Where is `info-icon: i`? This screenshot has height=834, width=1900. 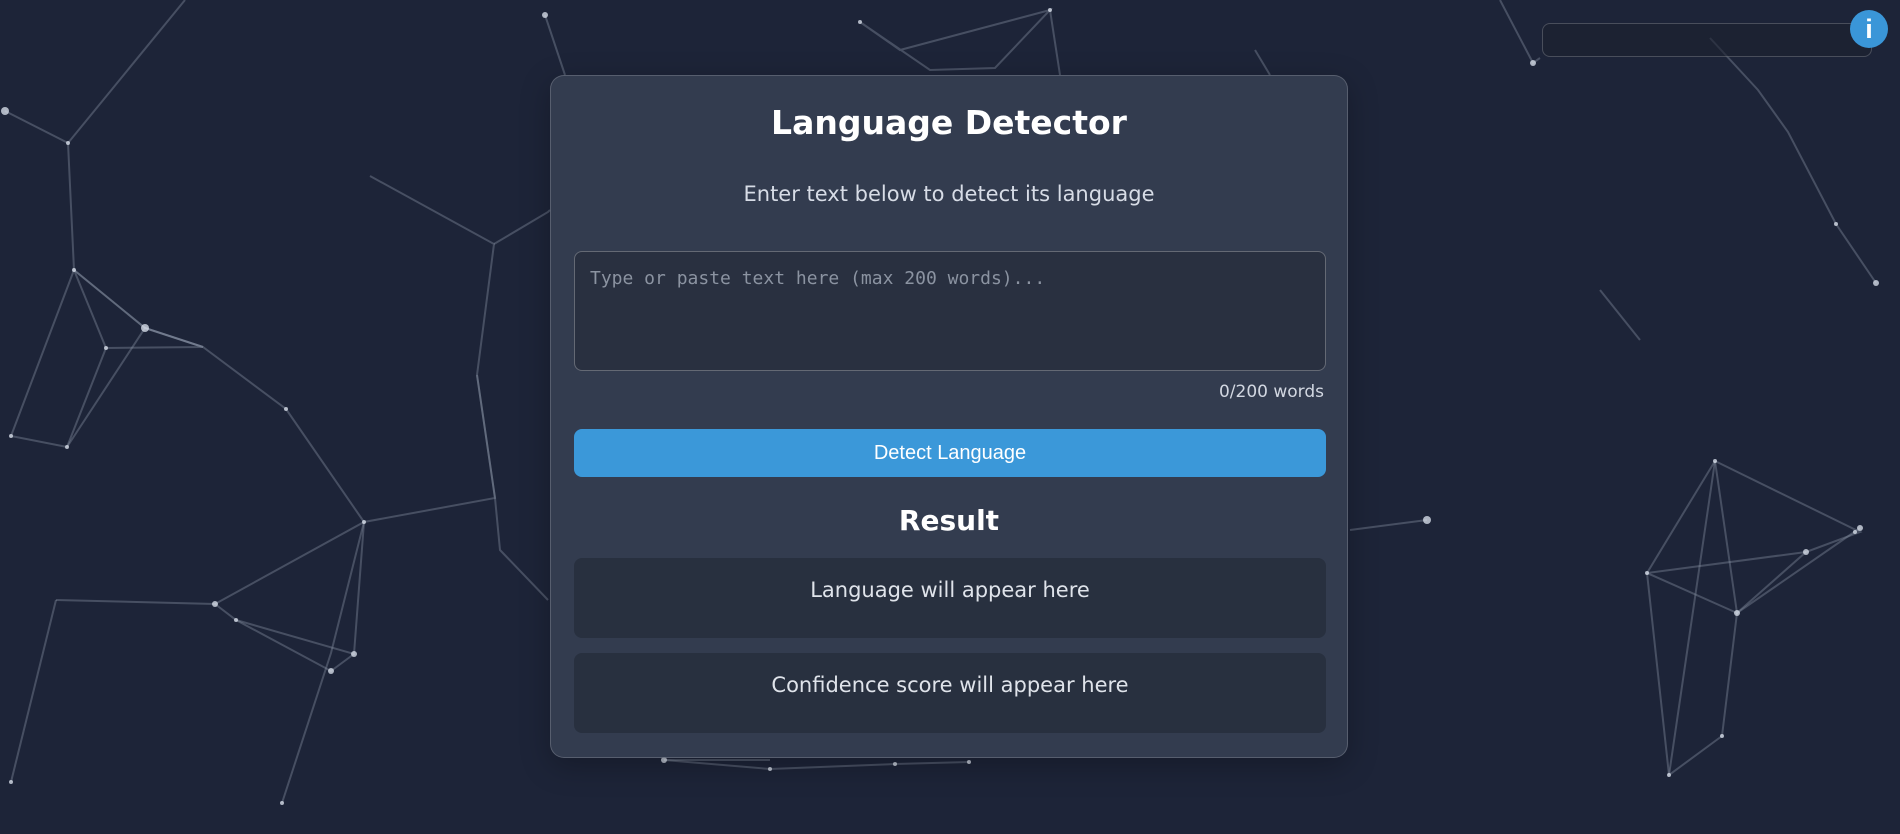 info-icon: i is located at coordinates (1869, 29).